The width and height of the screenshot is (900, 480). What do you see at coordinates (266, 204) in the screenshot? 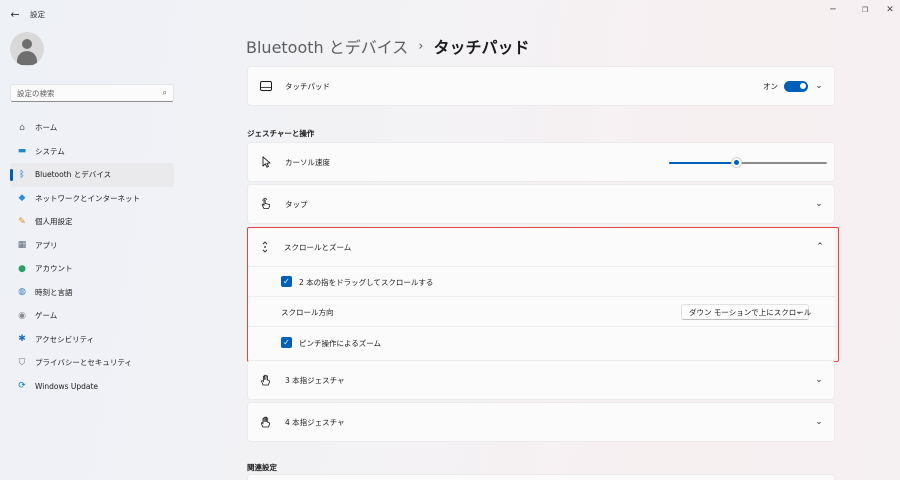
I see `tap-icon` at bounding box center [266, 204].